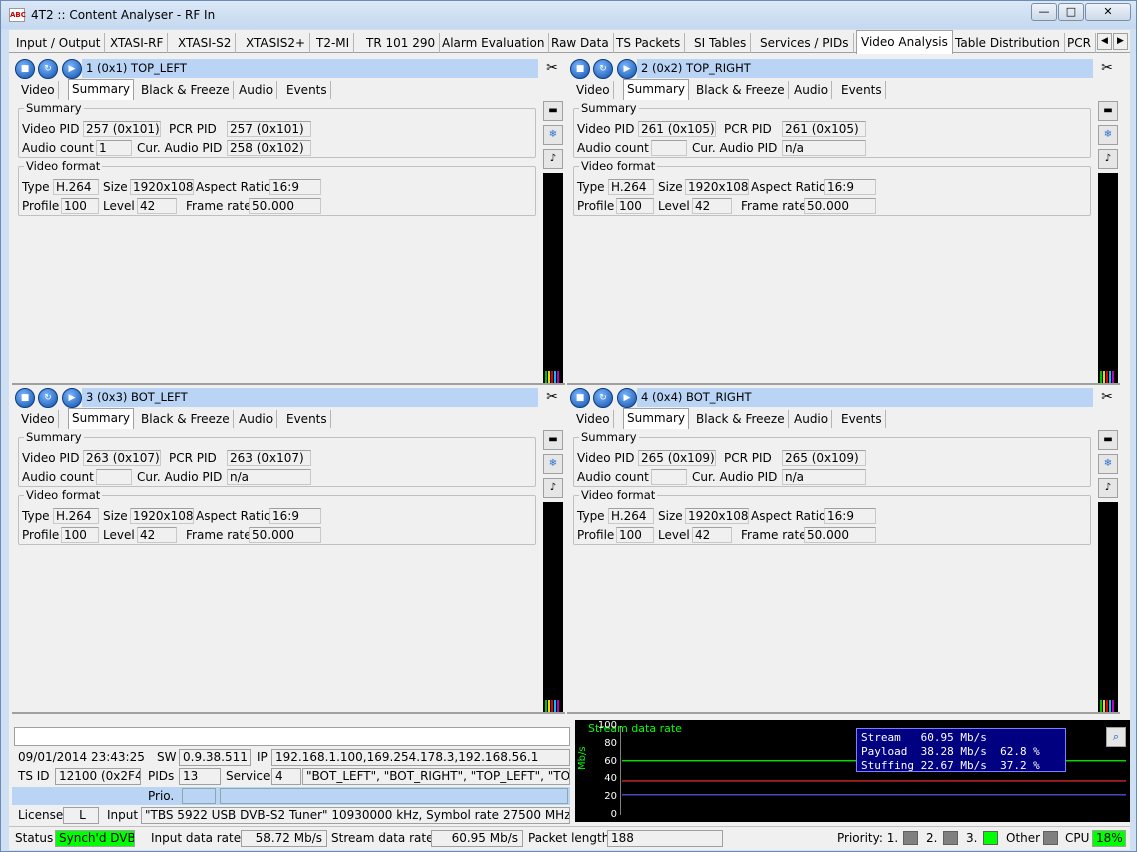 This screenshot has width=1137, height=852. I want to click on profile-label: Profile, so click(596, 535).